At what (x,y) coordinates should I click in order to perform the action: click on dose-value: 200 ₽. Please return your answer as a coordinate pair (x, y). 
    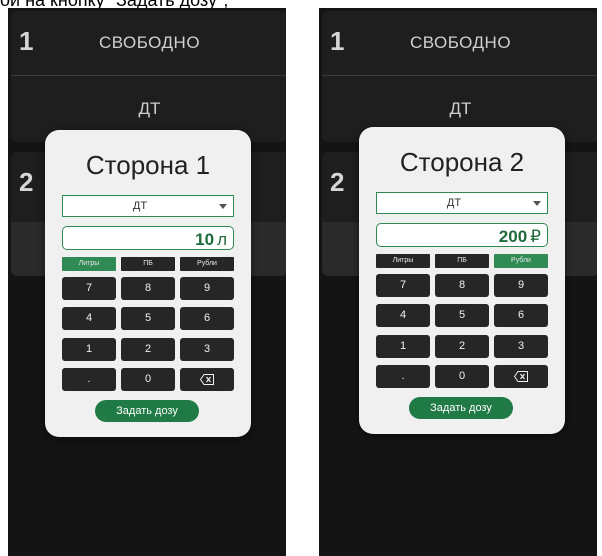
    Looking at the image, I should click on (519, 236).